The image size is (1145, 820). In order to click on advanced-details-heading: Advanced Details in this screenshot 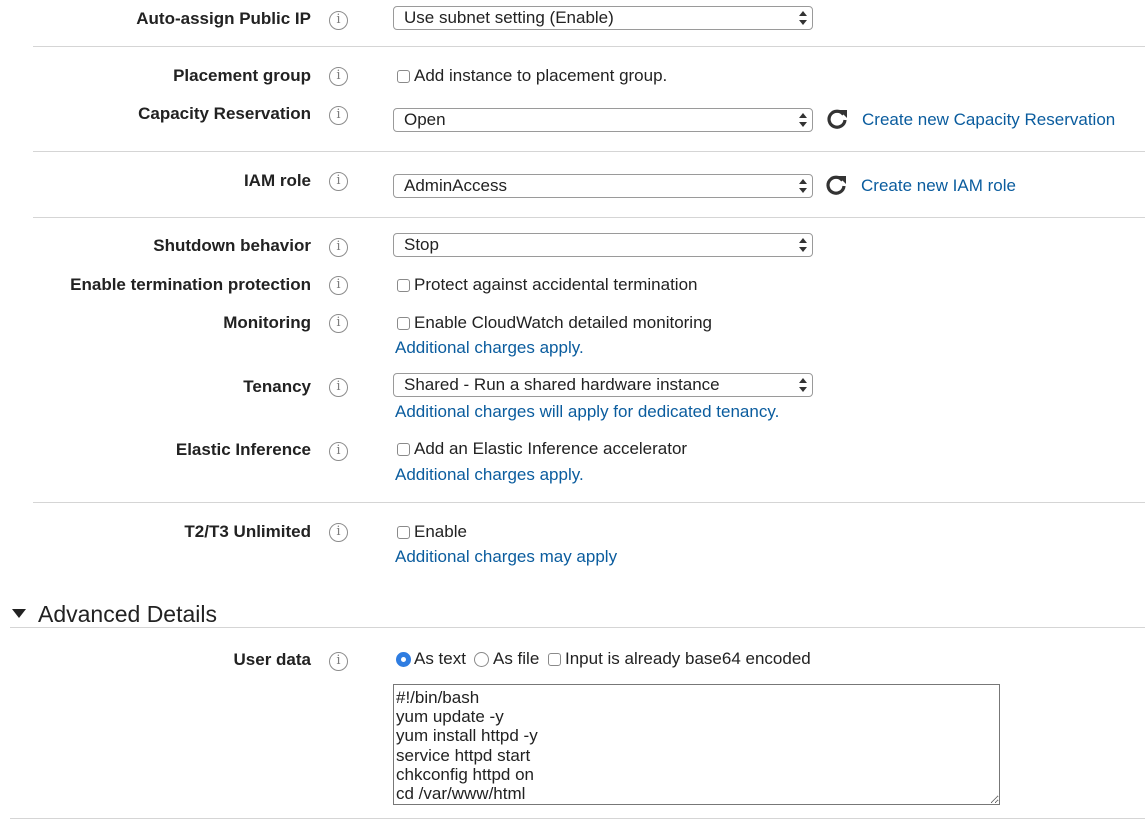, I will do `click(127, 614)`.